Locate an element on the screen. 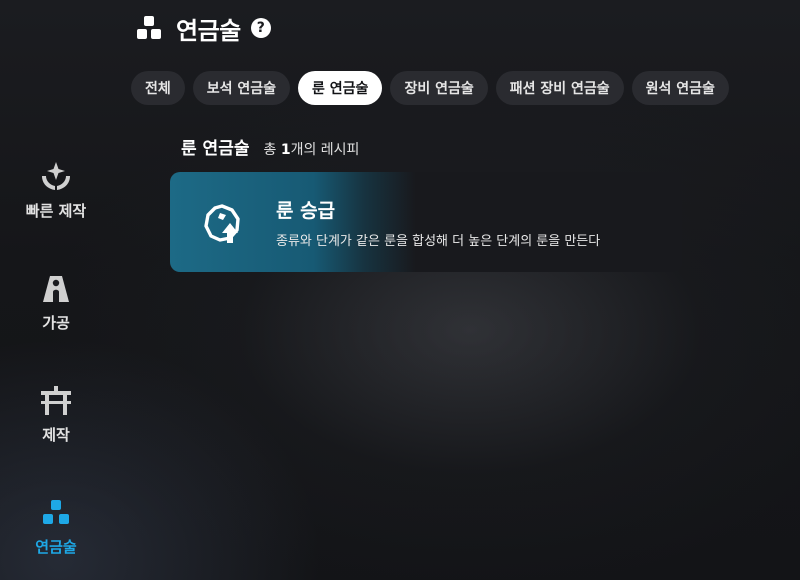  recipe-count-value: 1 is located at coordinates (285, 150).